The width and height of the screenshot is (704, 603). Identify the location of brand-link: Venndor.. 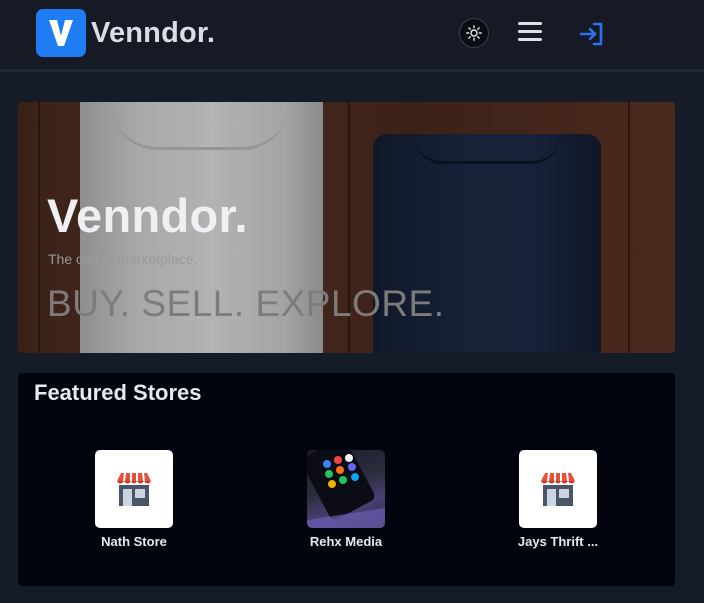
(125, 33).